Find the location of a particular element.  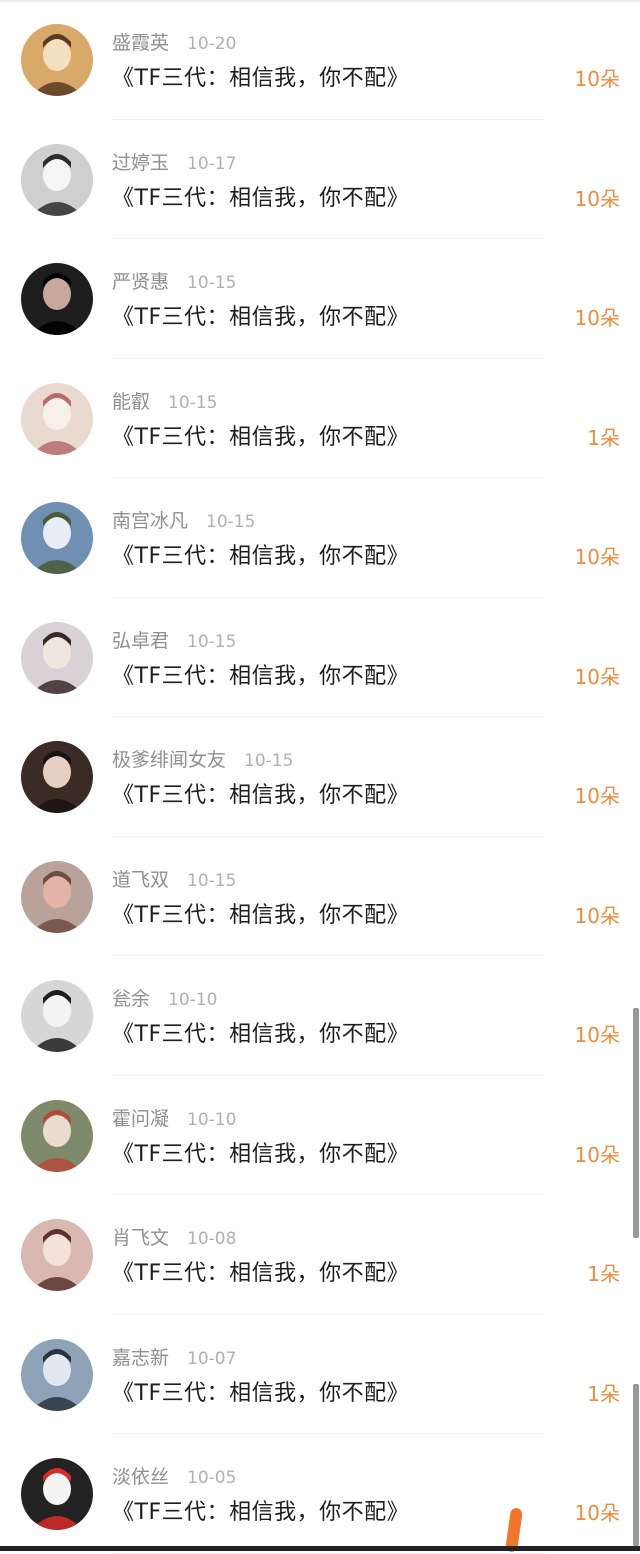

user-name: 严贤惠 10-15 is located at coordinates (174, 280).